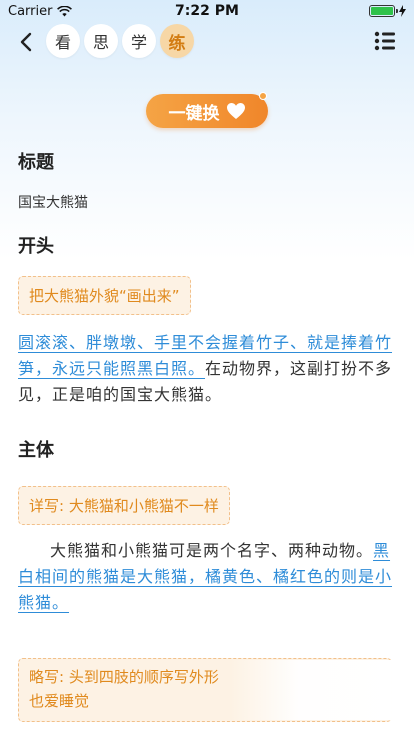 Image resolution: width=414 pixels, height=736 pixels. What do you see at coordinates (36, 246) in the screenshot?
I see `opening-heading: 开头` at bounding box center [36, 246].